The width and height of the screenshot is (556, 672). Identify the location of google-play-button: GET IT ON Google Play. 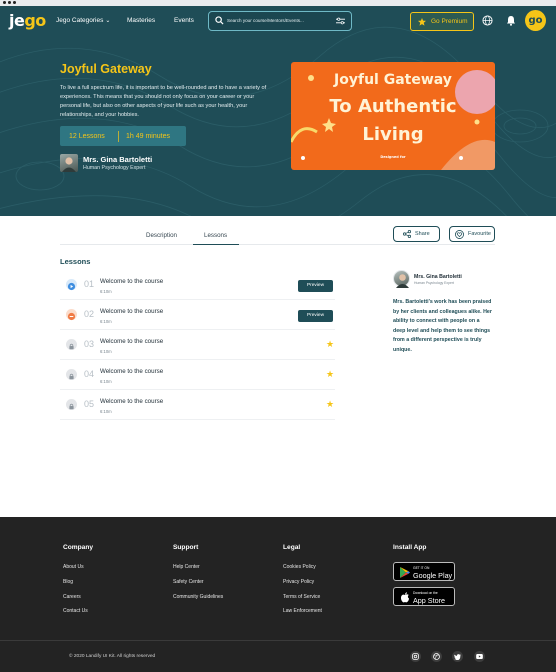
(424, 571).